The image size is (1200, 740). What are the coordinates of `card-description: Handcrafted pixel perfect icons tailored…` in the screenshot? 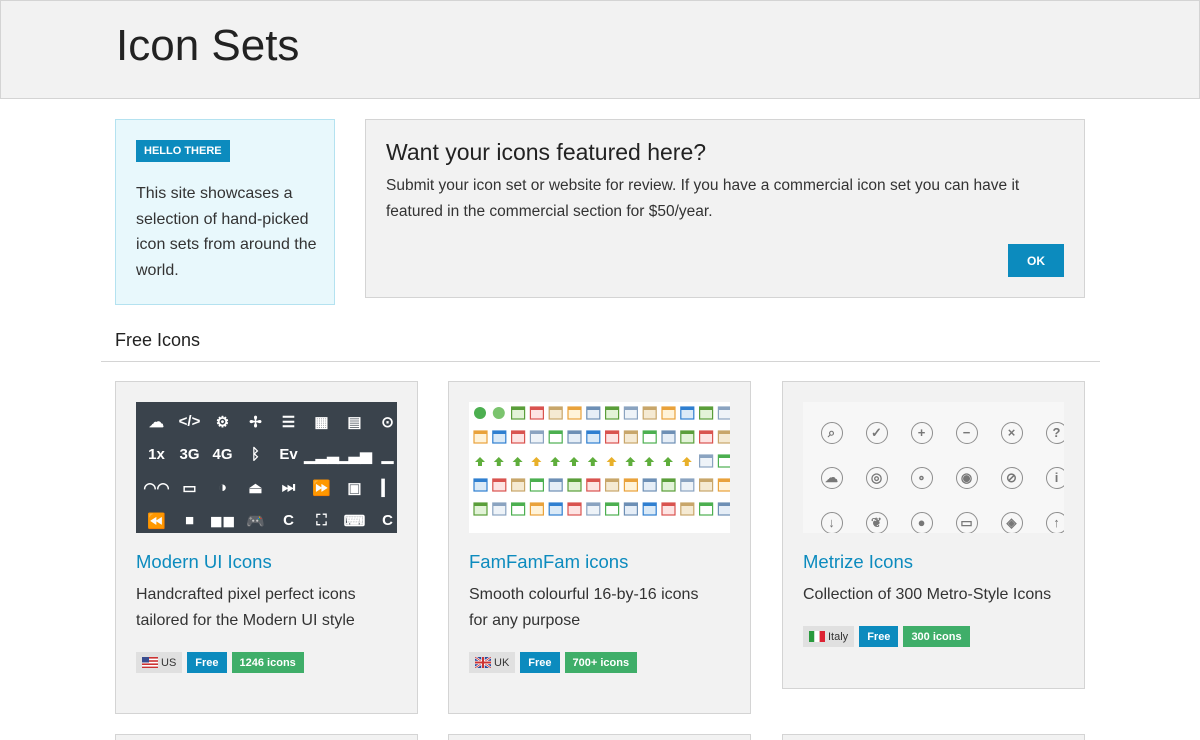 It's located at (246, 607).